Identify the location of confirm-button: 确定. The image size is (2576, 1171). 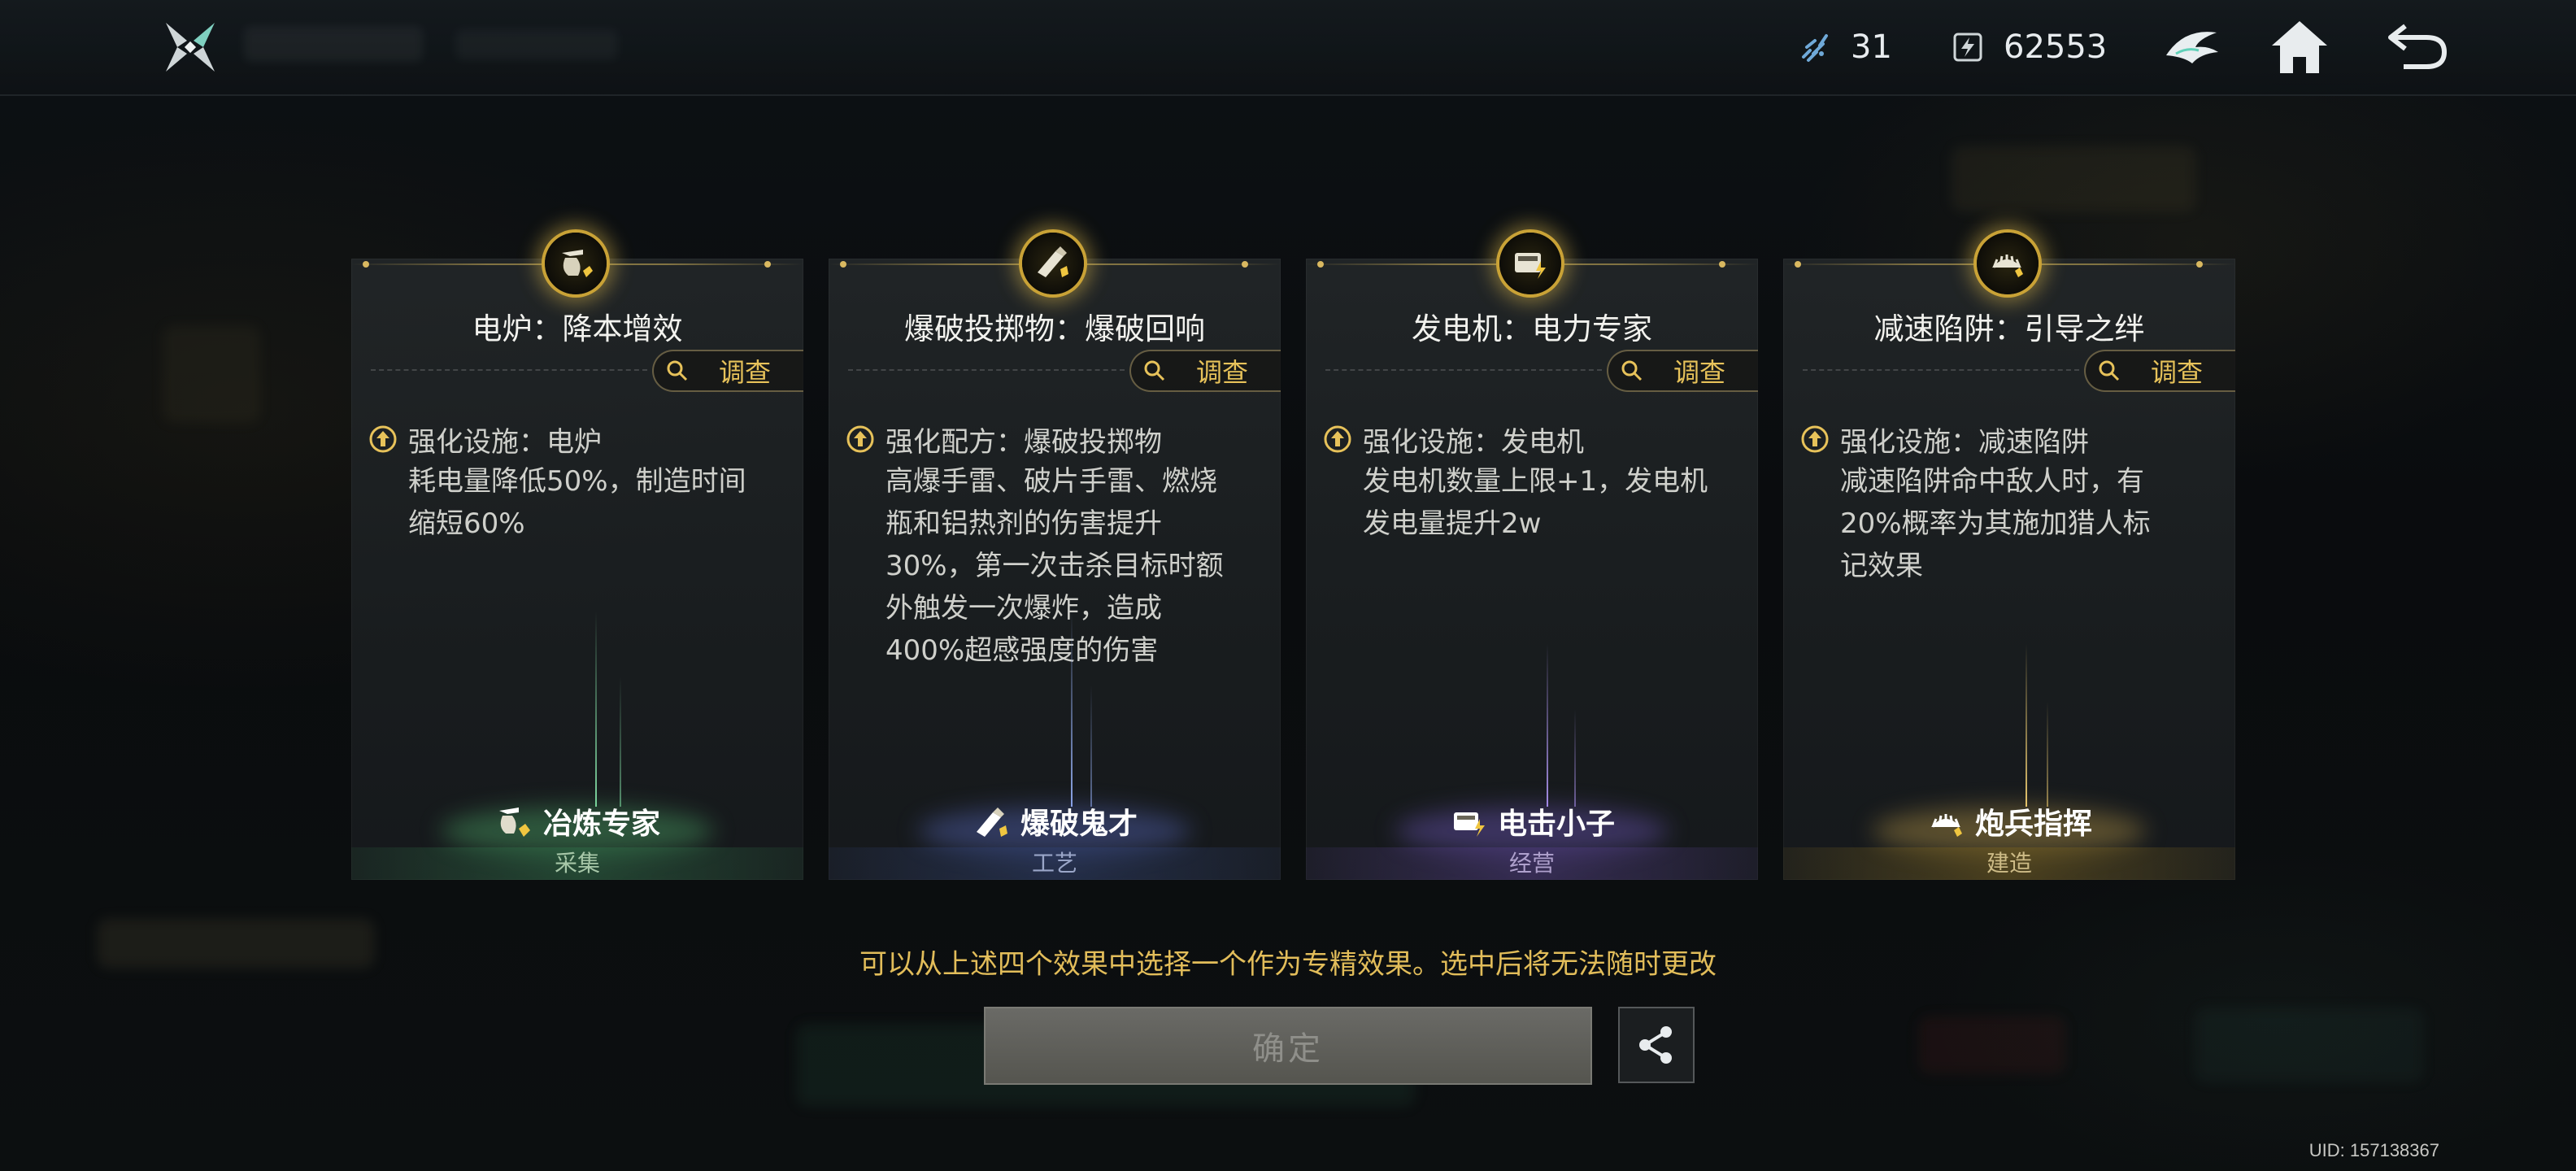
(1288, 1046).